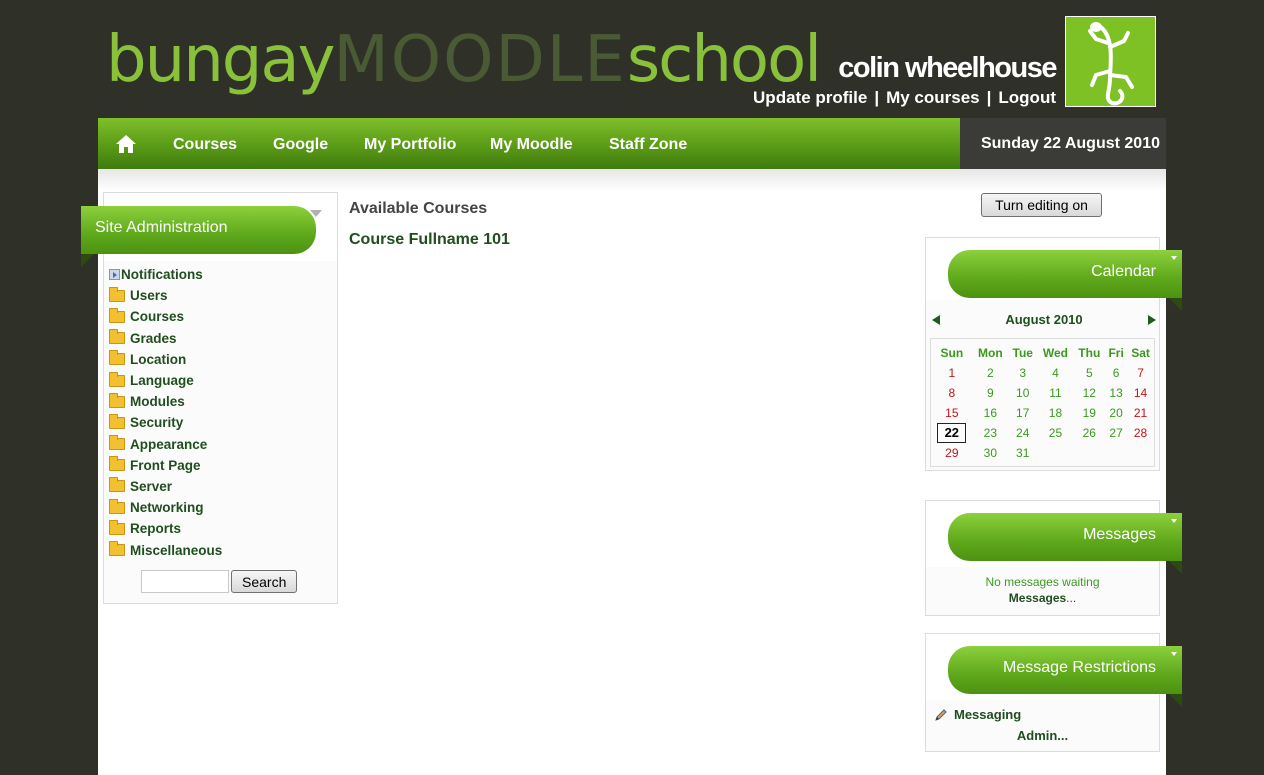 The width and height of the screenshot is (1264, 775). I want to click on site-logo: bungayMOODLEschool, so click(464, 60).